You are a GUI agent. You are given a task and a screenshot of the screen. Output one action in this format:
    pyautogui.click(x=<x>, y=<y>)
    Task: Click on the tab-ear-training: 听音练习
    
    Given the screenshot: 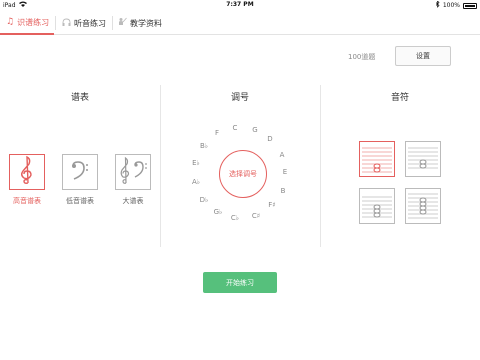 What is the action you would take?
    pyautogui.click(x=85, y=23)
    